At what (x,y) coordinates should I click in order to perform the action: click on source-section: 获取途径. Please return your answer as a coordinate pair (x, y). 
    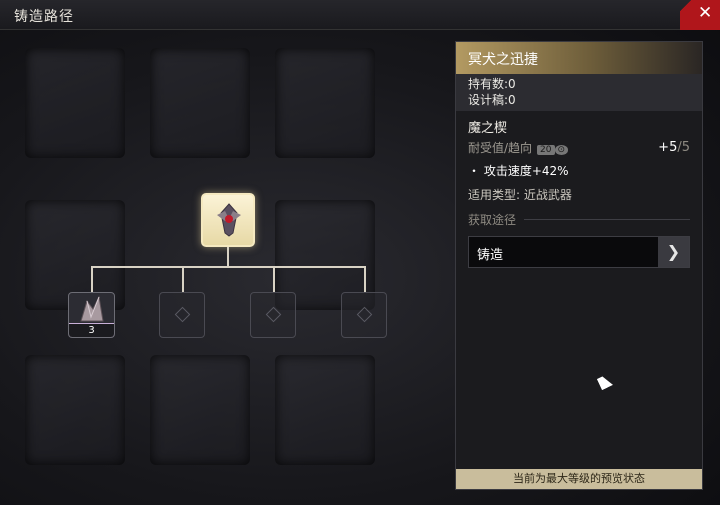
    Looking at the image, I should click on (579, 219).